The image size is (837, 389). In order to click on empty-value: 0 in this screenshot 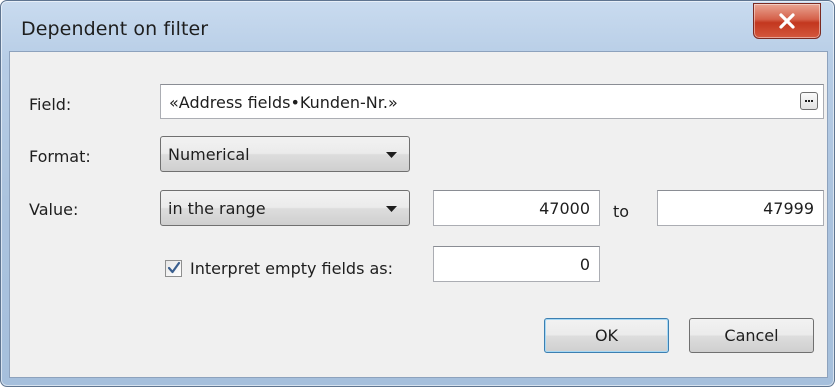, I will do `click(584, 264)`.